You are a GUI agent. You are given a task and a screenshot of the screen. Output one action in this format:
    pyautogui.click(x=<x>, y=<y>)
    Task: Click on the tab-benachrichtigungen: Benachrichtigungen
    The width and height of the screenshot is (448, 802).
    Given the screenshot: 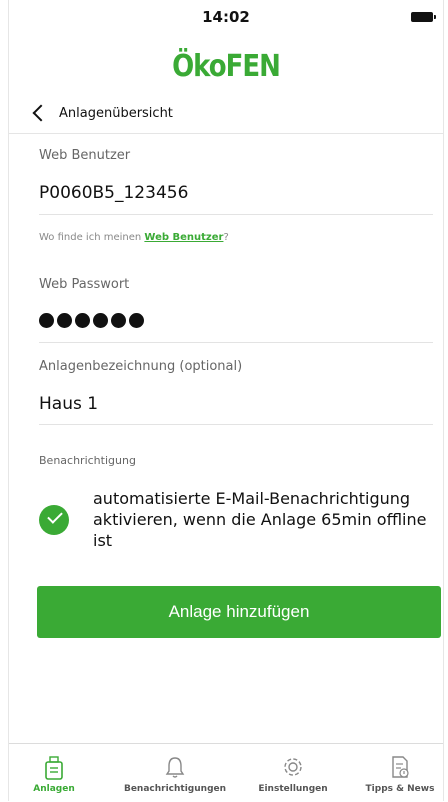 What is the action you would take?
    pyautogui.click(x=175, y=773)
    